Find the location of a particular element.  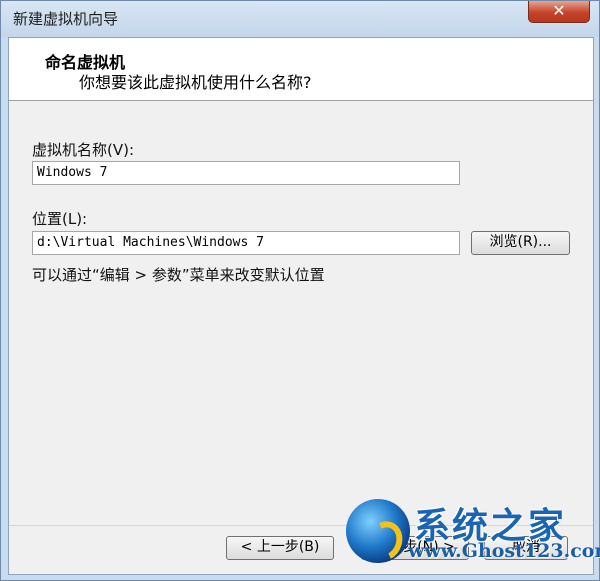

back-button: < 上一步(B) is located at coordinates (280, 548).